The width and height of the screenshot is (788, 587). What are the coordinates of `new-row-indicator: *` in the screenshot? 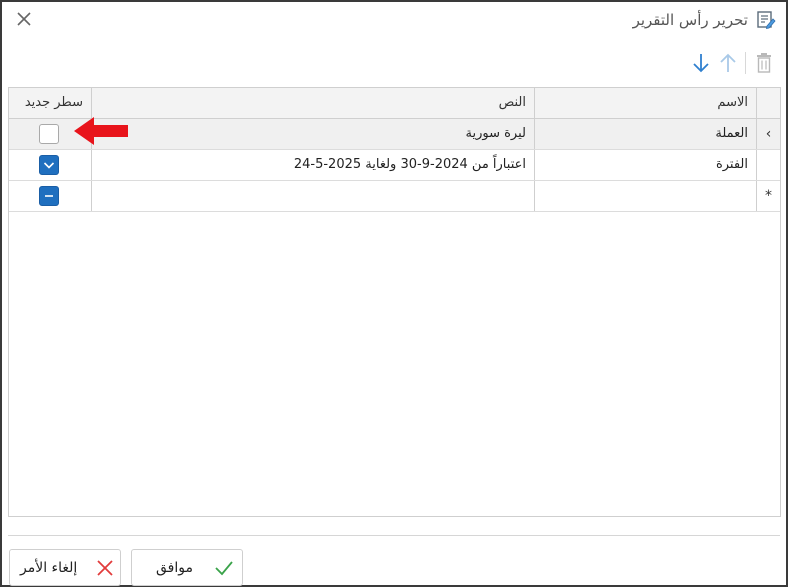 It's located at (768, 196).